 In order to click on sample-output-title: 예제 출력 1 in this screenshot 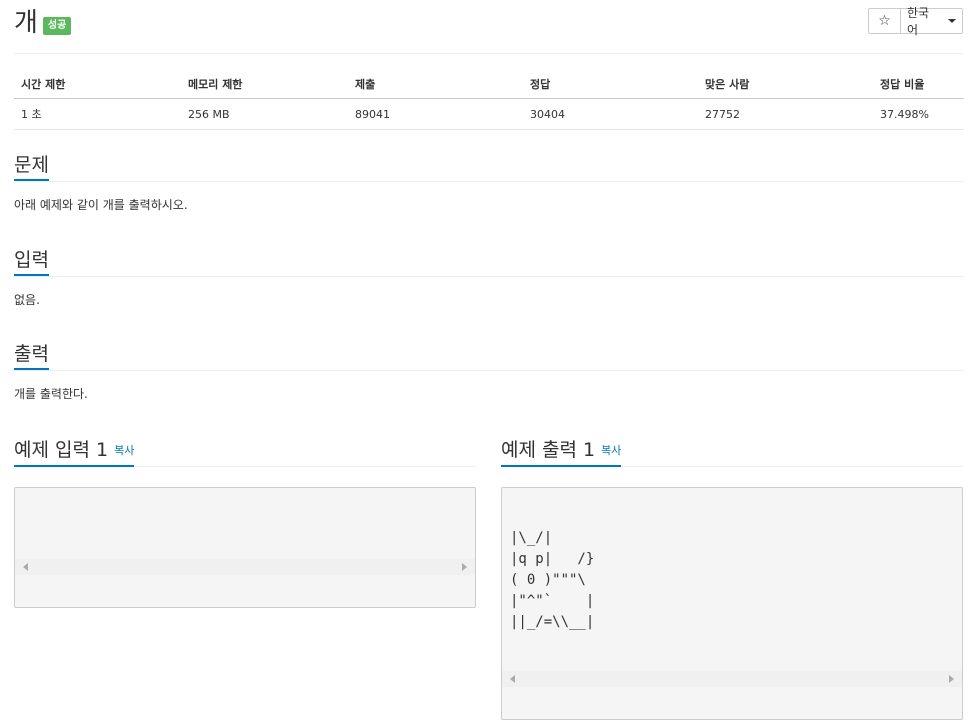, I will do `click(548, 450)`.